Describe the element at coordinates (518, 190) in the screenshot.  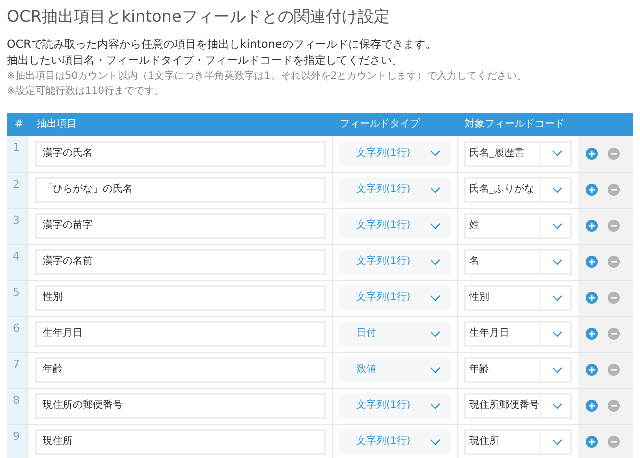
I see `field-code-select: 氏名_ふりがな` at that location.